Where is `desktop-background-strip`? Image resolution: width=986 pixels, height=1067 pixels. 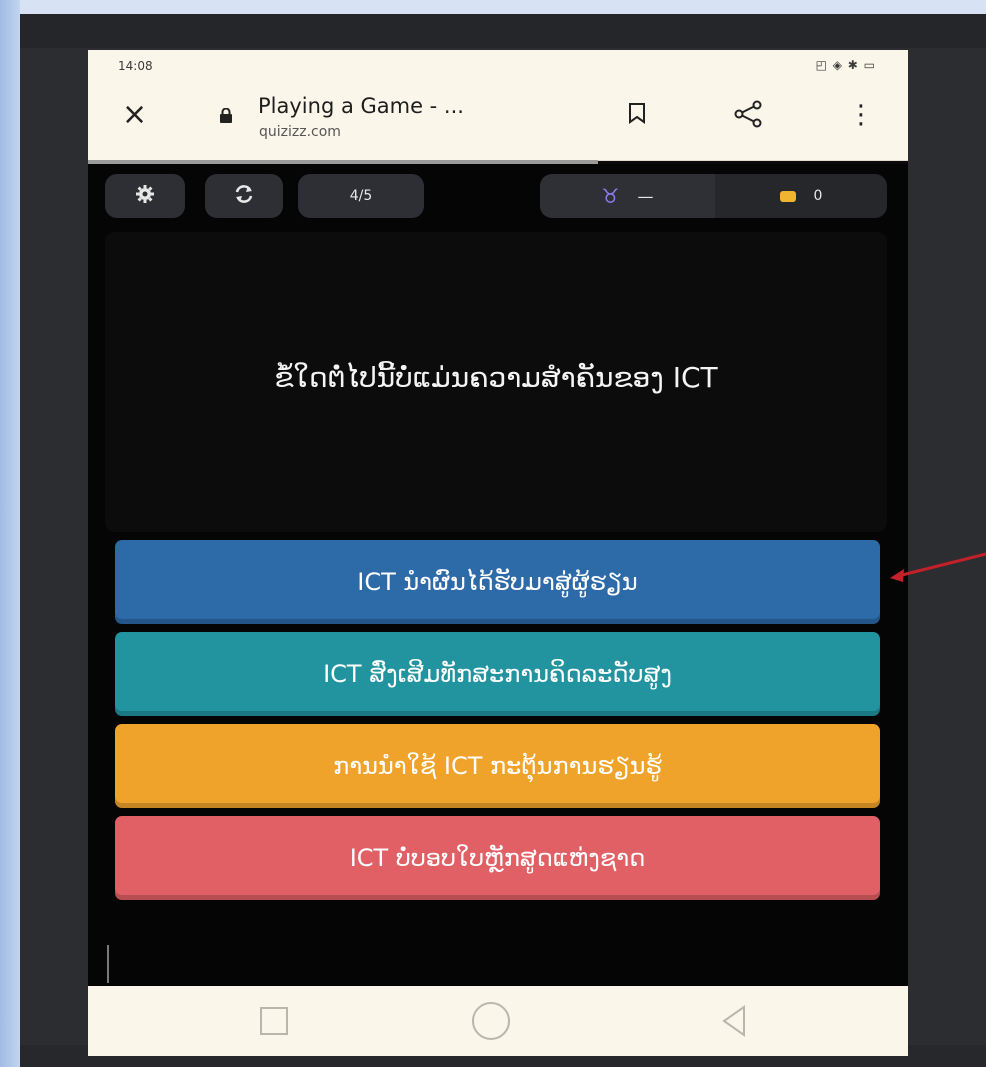 desktop-background-strip is located at coordinates (10, 533).